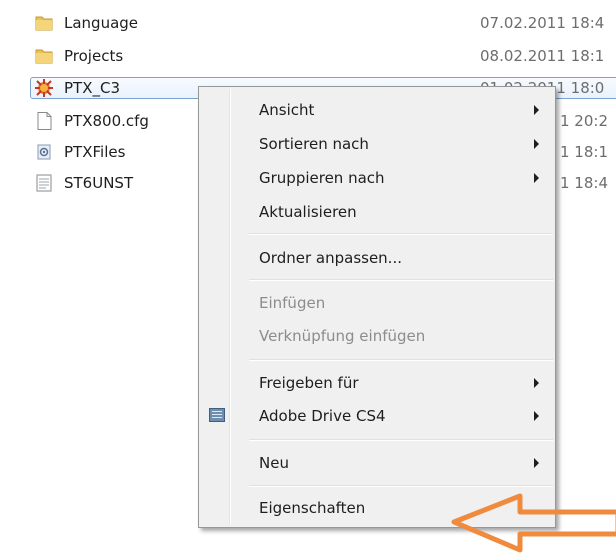  Describe the element at coordinates (322, 23) in the screenshot. I see `file-row-language: Language 07.02.2011 18:4` at that location.